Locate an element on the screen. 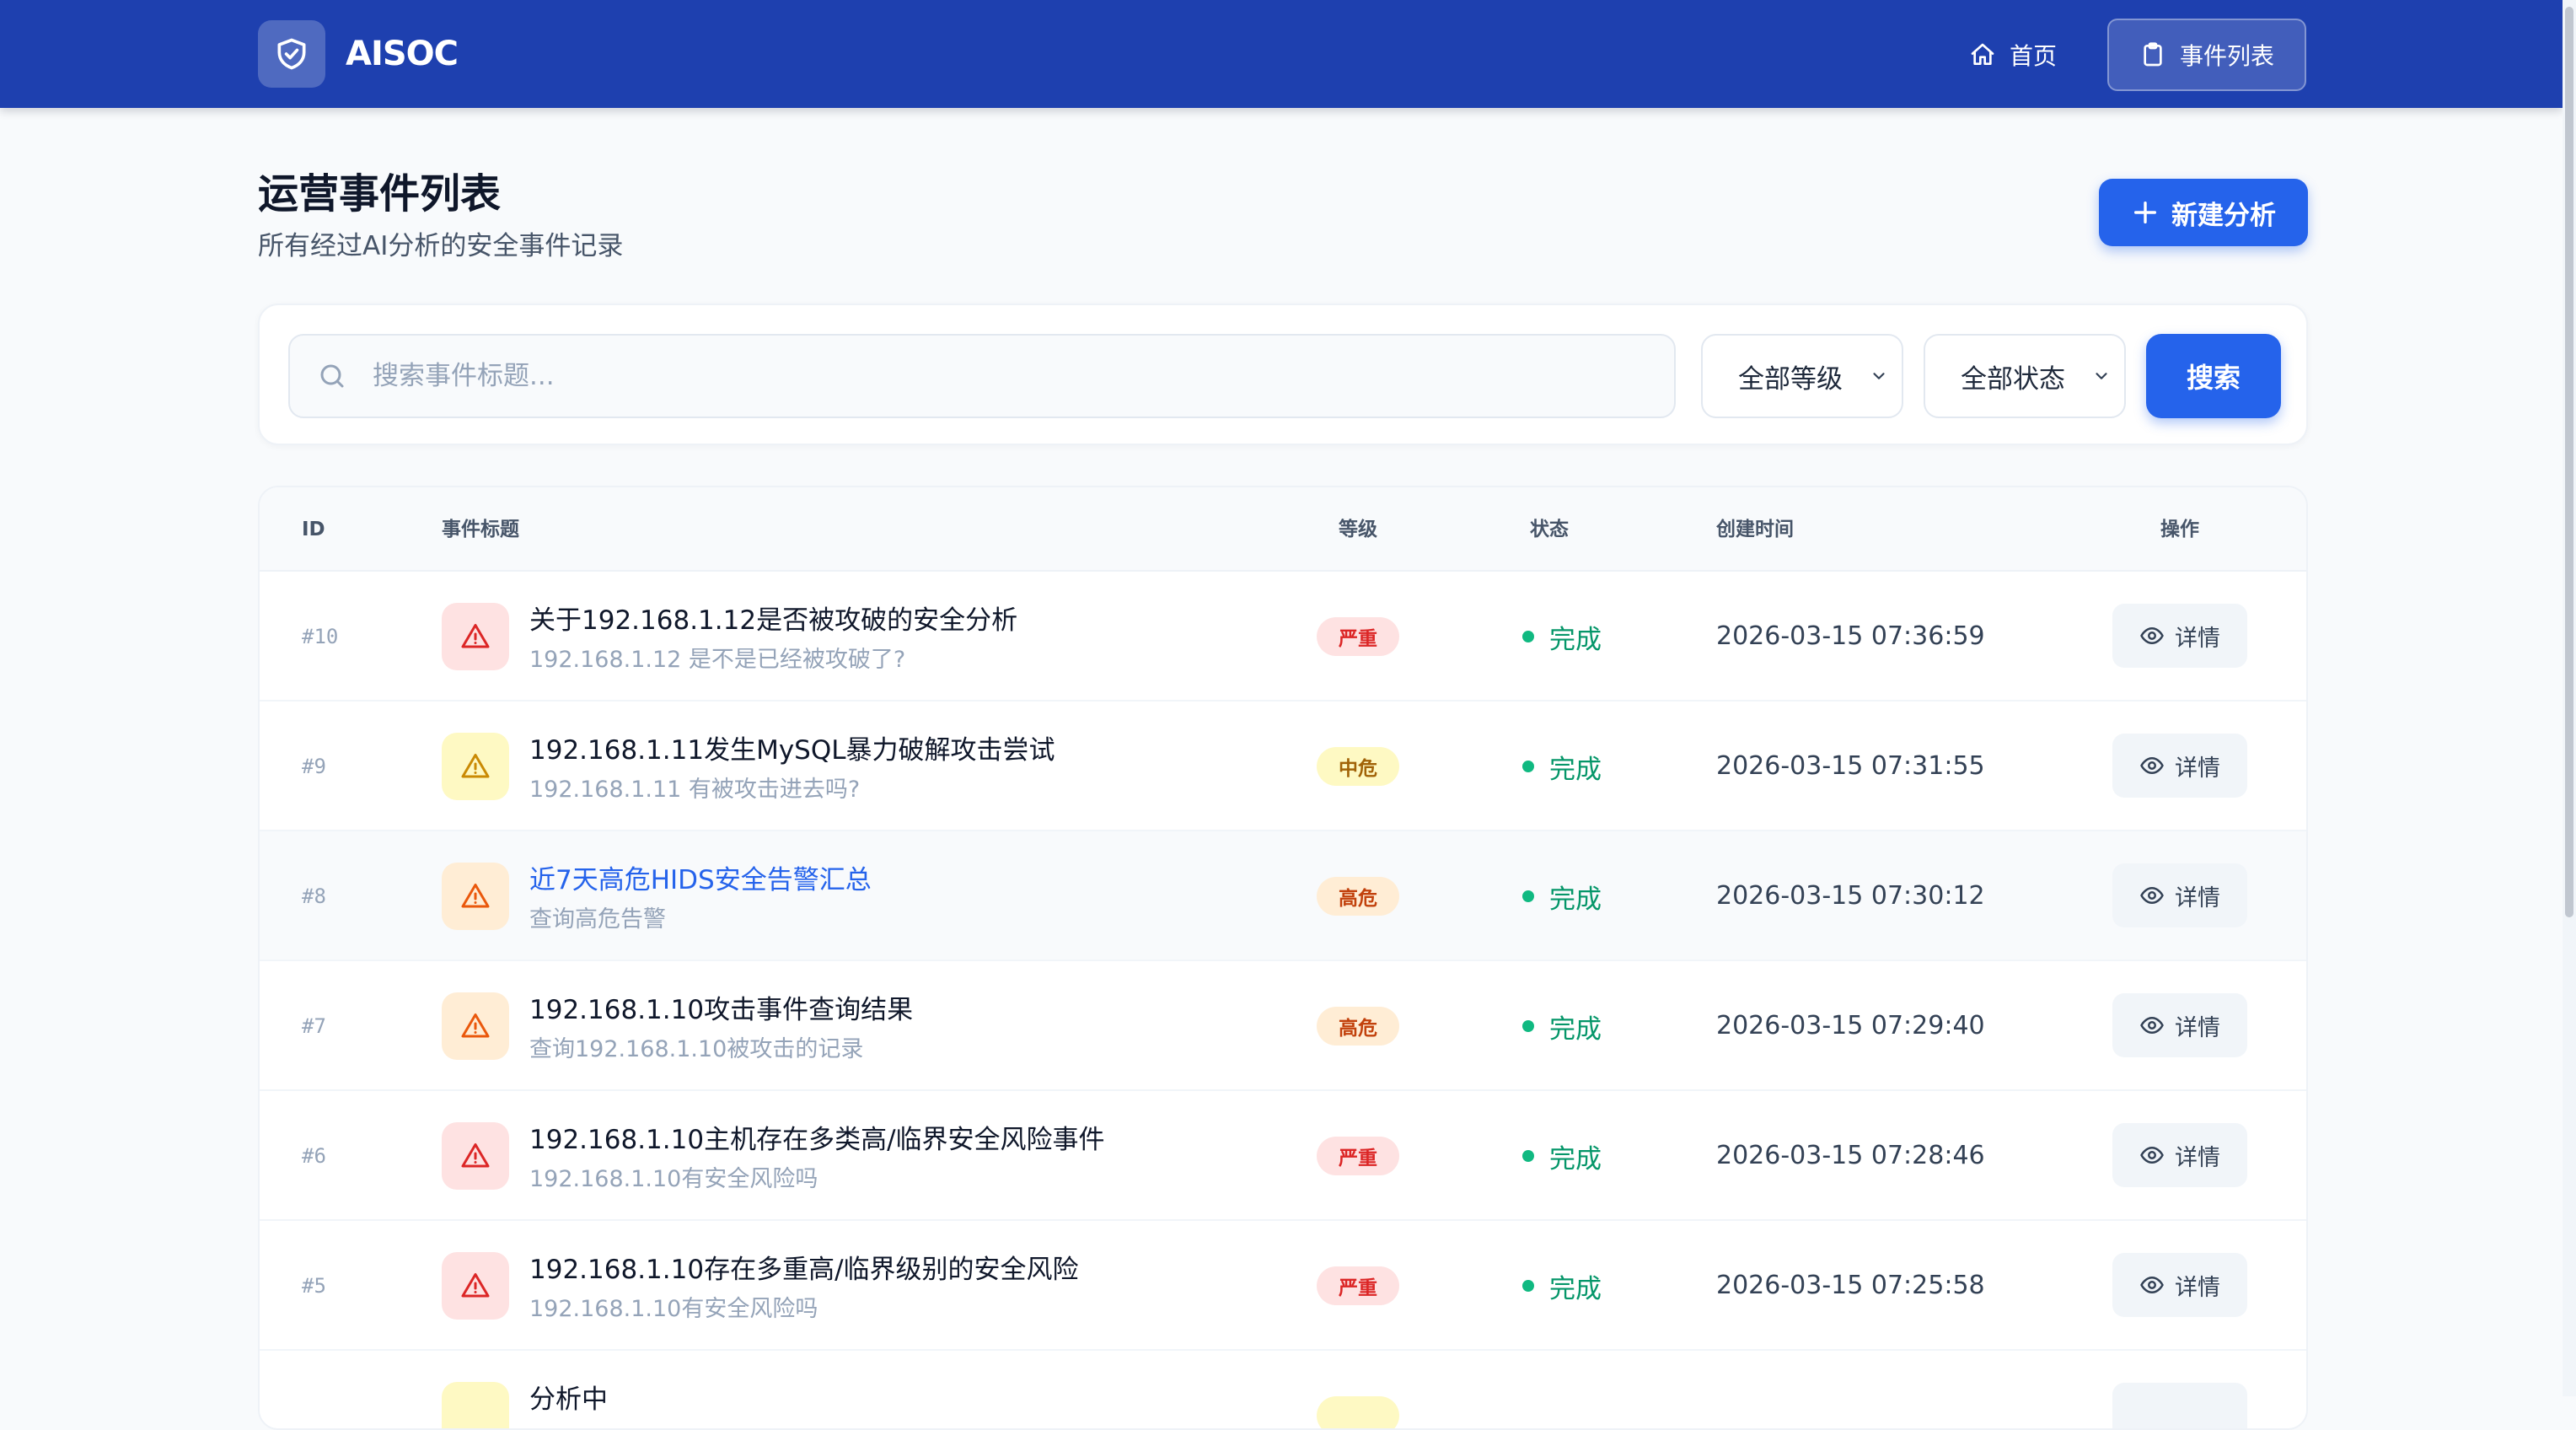 The height and width of the screenshot is (1430, 2576). table-row: 分析中 is located at coordinates (1283, 1389).